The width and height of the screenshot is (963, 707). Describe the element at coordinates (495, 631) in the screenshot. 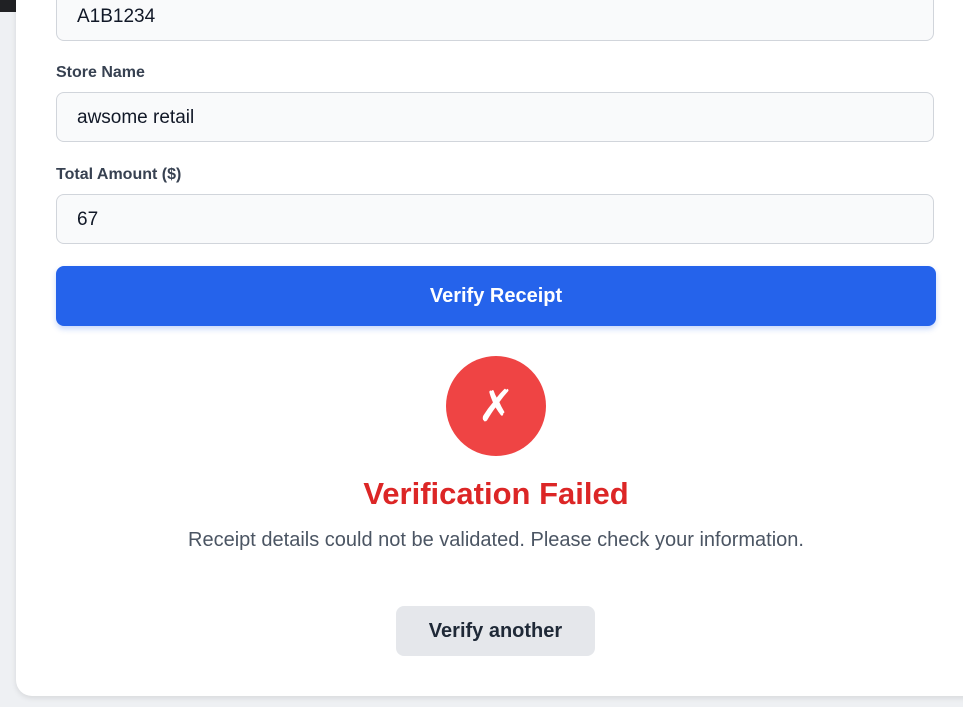

I see `verify-another-button: Verify another` at that location.